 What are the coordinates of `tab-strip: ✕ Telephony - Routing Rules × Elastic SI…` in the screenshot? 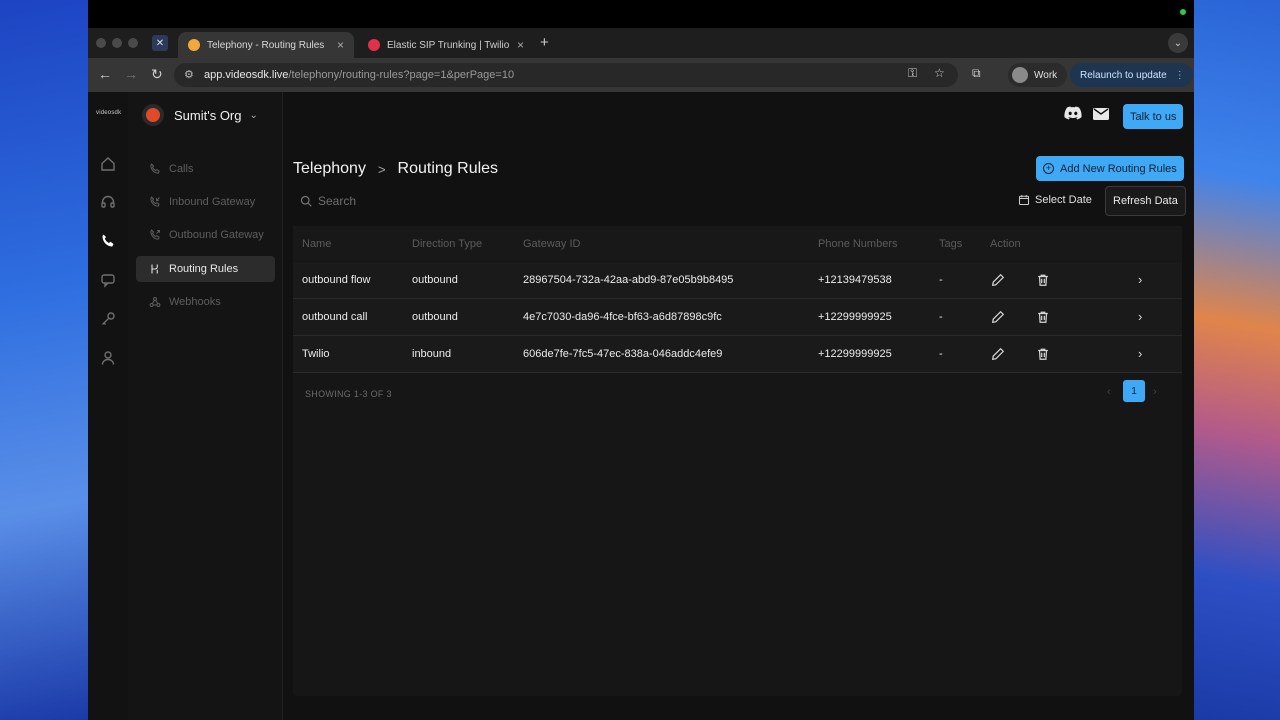 It's located at (641, 43).